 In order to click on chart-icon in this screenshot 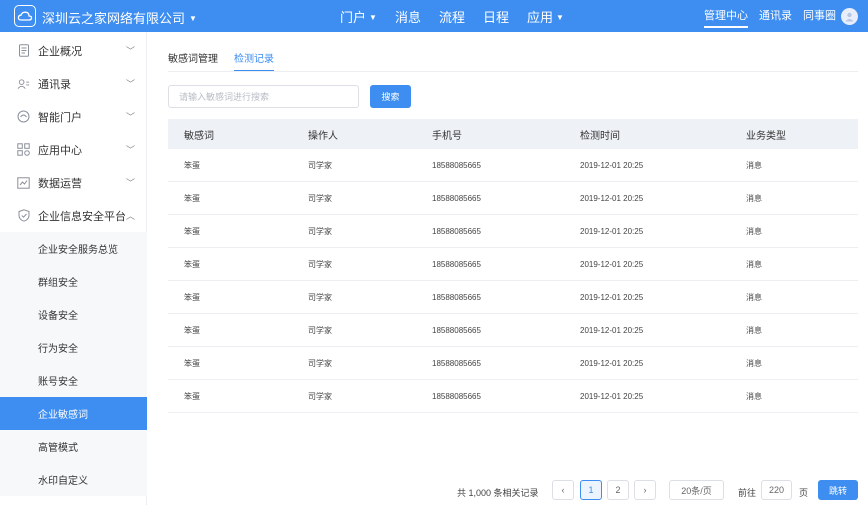, I will do `click(23, 182)`.